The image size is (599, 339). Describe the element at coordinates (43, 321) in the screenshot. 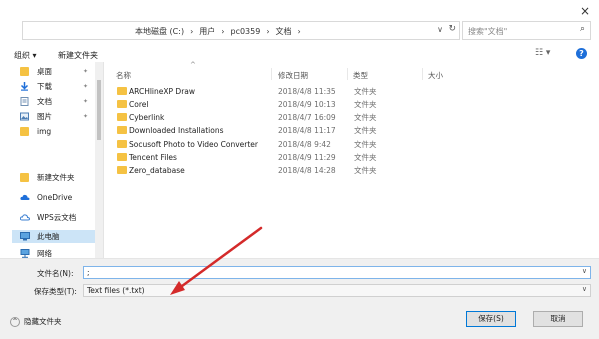

I see `hide-folders-label: 隐藏文件夹` at that location.